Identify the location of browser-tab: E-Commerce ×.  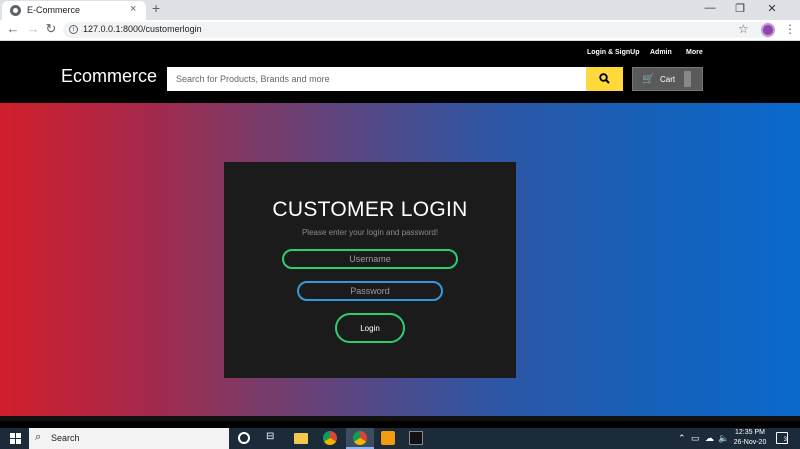
(74, 10).